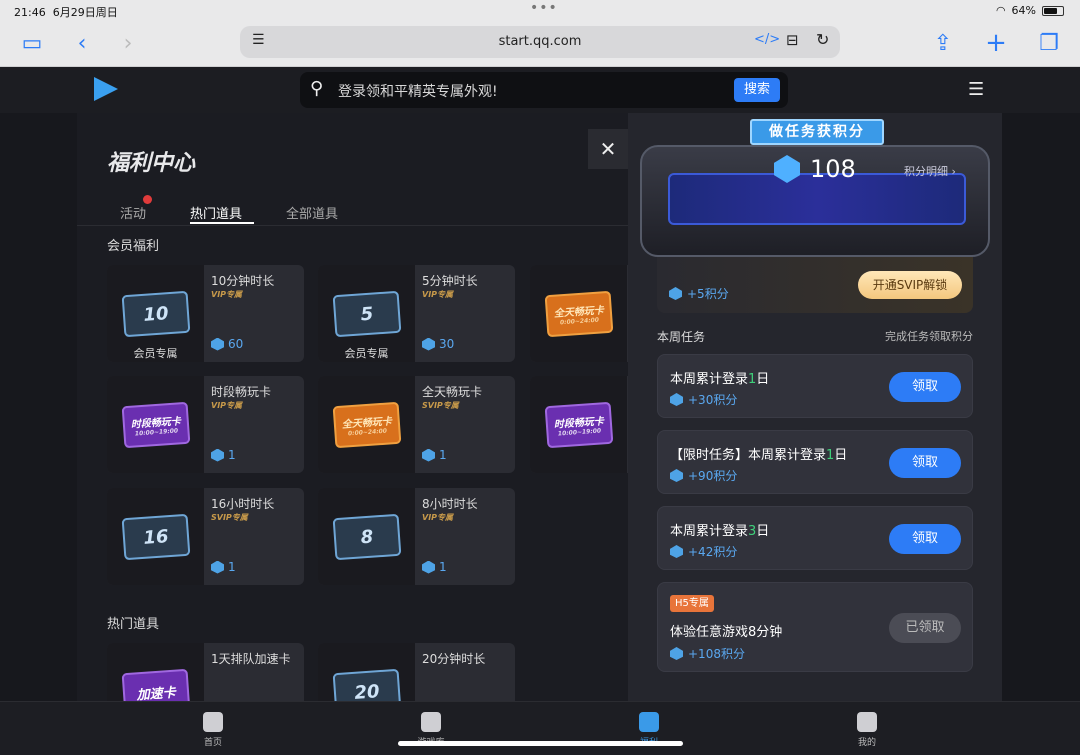 The image size is (1080, 755). I want to click on forward-icon: ›, so click(128, 43).